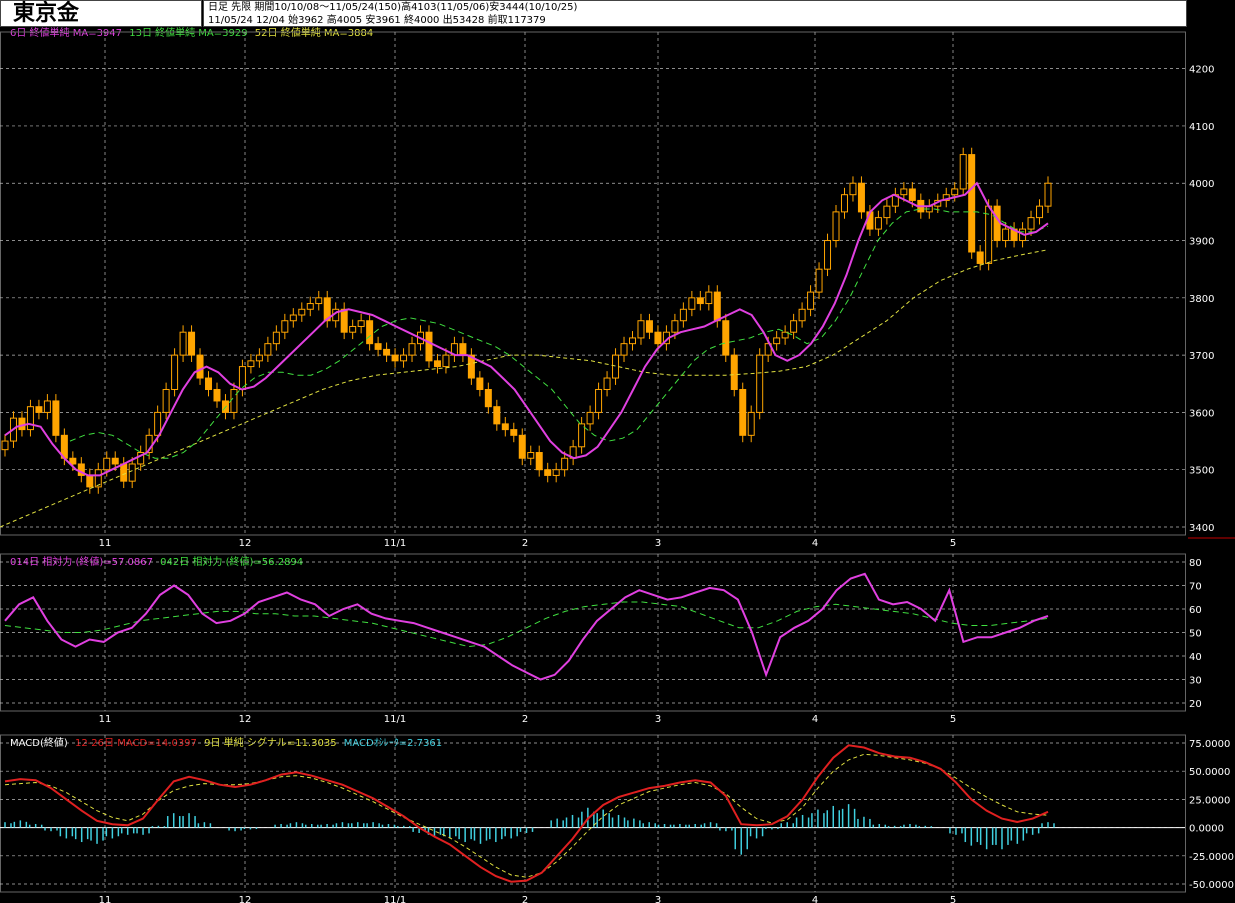  Describe the element at coordinates (395, 719) in the screenshot. I see `rsi-x-tick-label: 11/1` at that location.